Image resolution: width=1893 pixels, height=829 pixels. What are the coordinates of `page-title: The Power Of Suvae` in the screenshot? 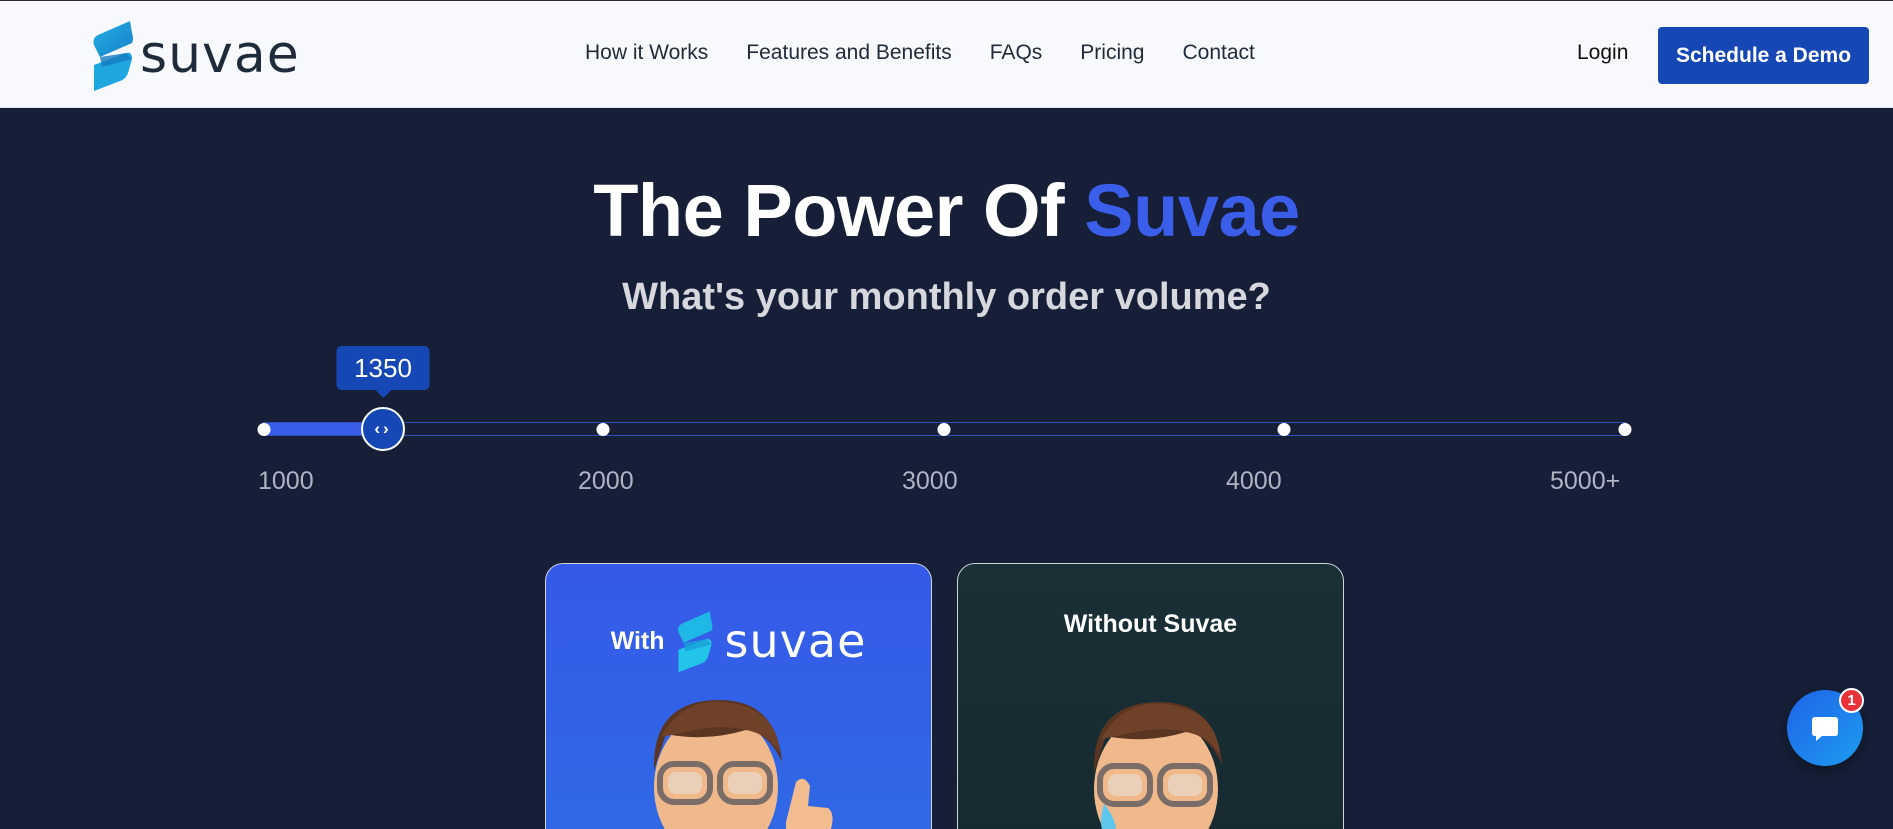 It's located at (946, 210).